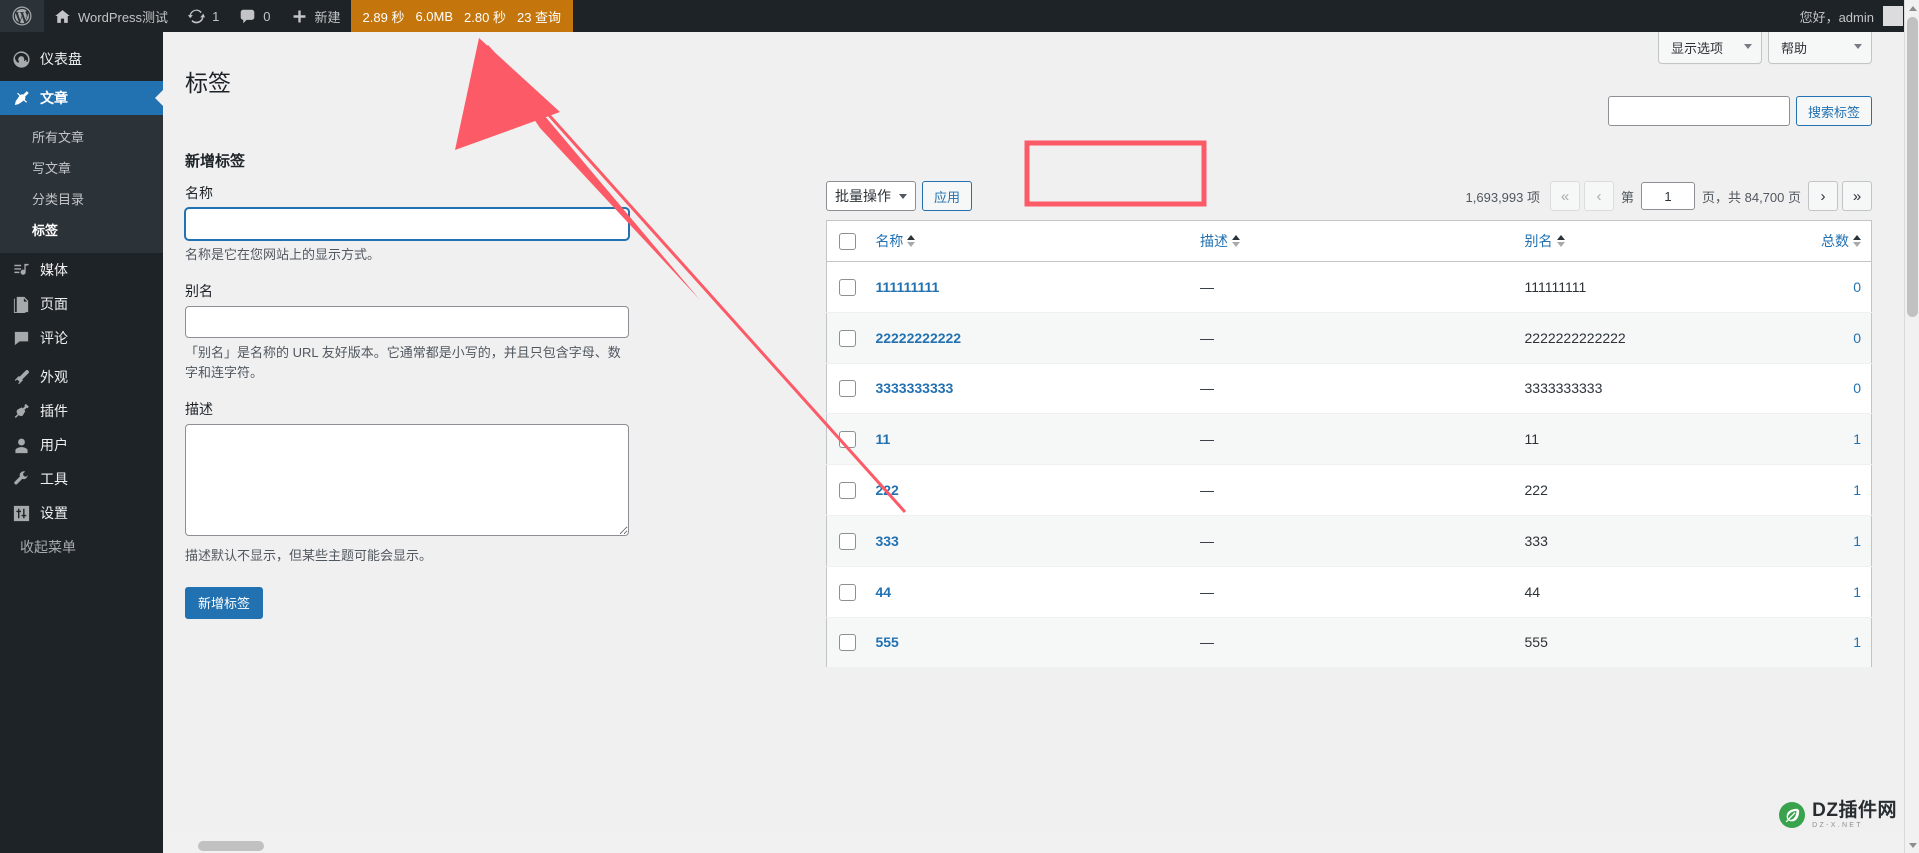 Image resolution: width=1919 pixels, height=853 pixels. What do you see at coordinates (918, 338) in the screenshot?
I see `tag-name-link: 22222222222` at bounding box center [918, 338].